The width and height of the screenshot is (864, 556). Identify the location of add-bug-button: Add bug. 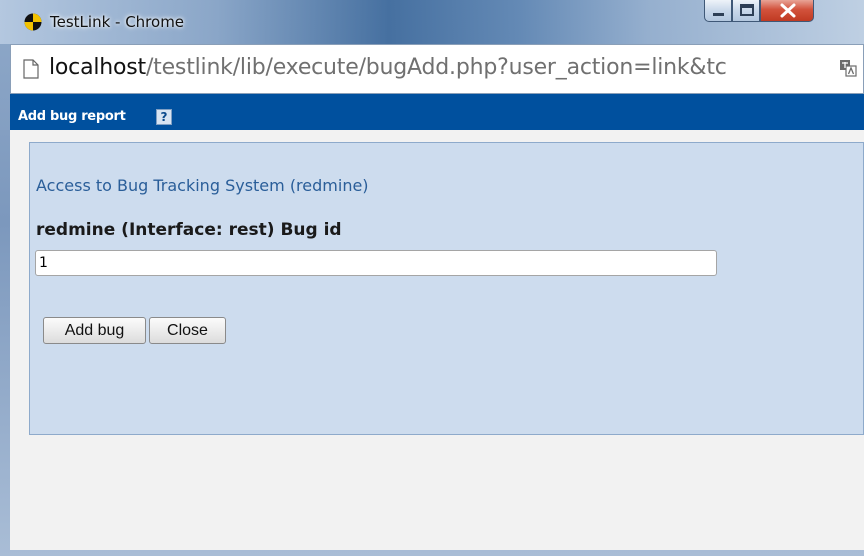
(94, 330).